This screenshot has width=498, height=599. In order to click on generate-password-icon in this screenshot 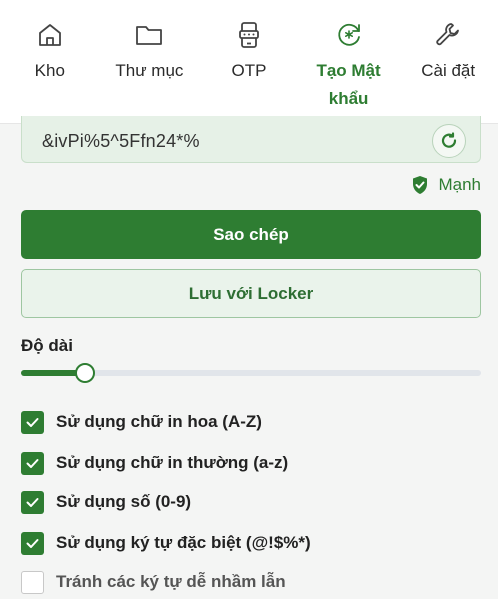, I will do `click(348, 34)`.